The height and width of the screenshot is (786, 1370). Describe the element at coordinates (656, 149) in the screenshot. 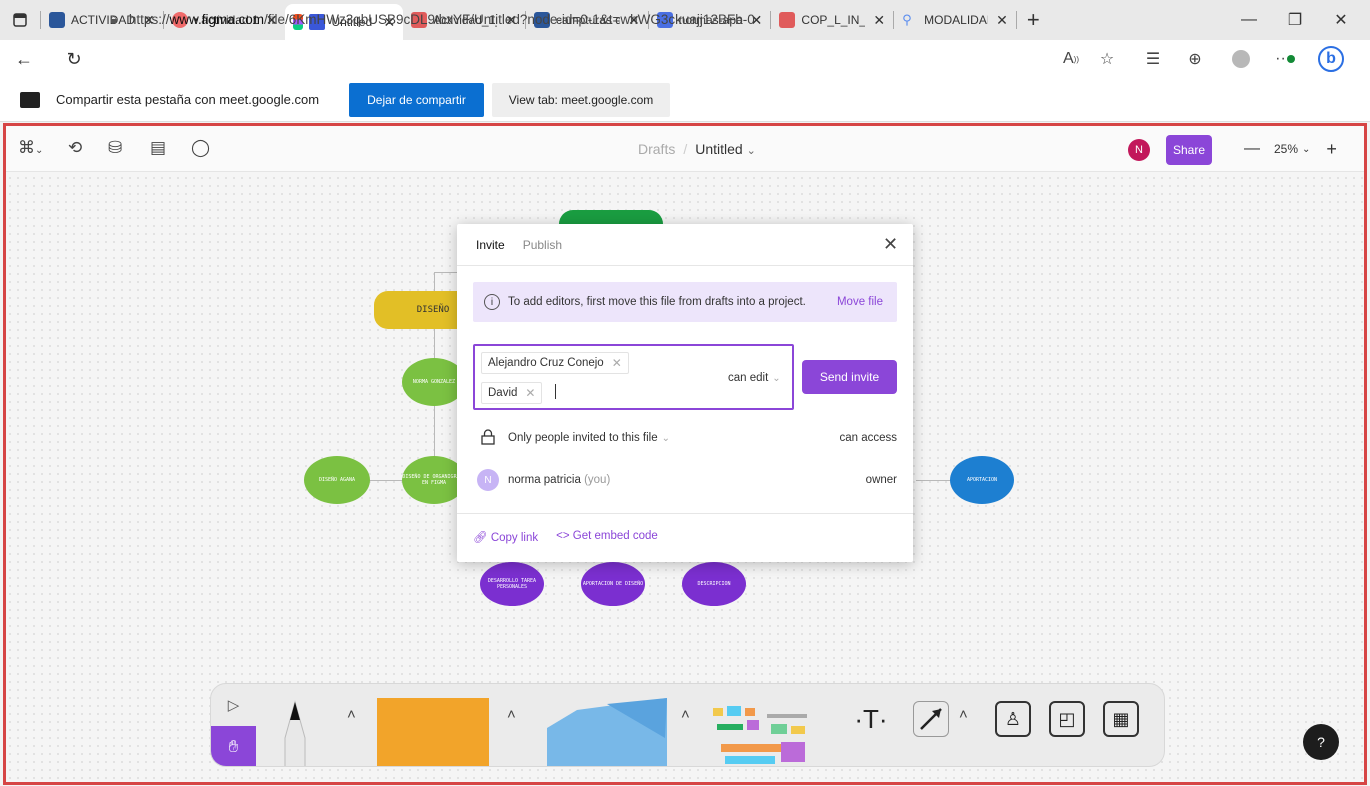

I see `drafts-link: Drafts` at that location.